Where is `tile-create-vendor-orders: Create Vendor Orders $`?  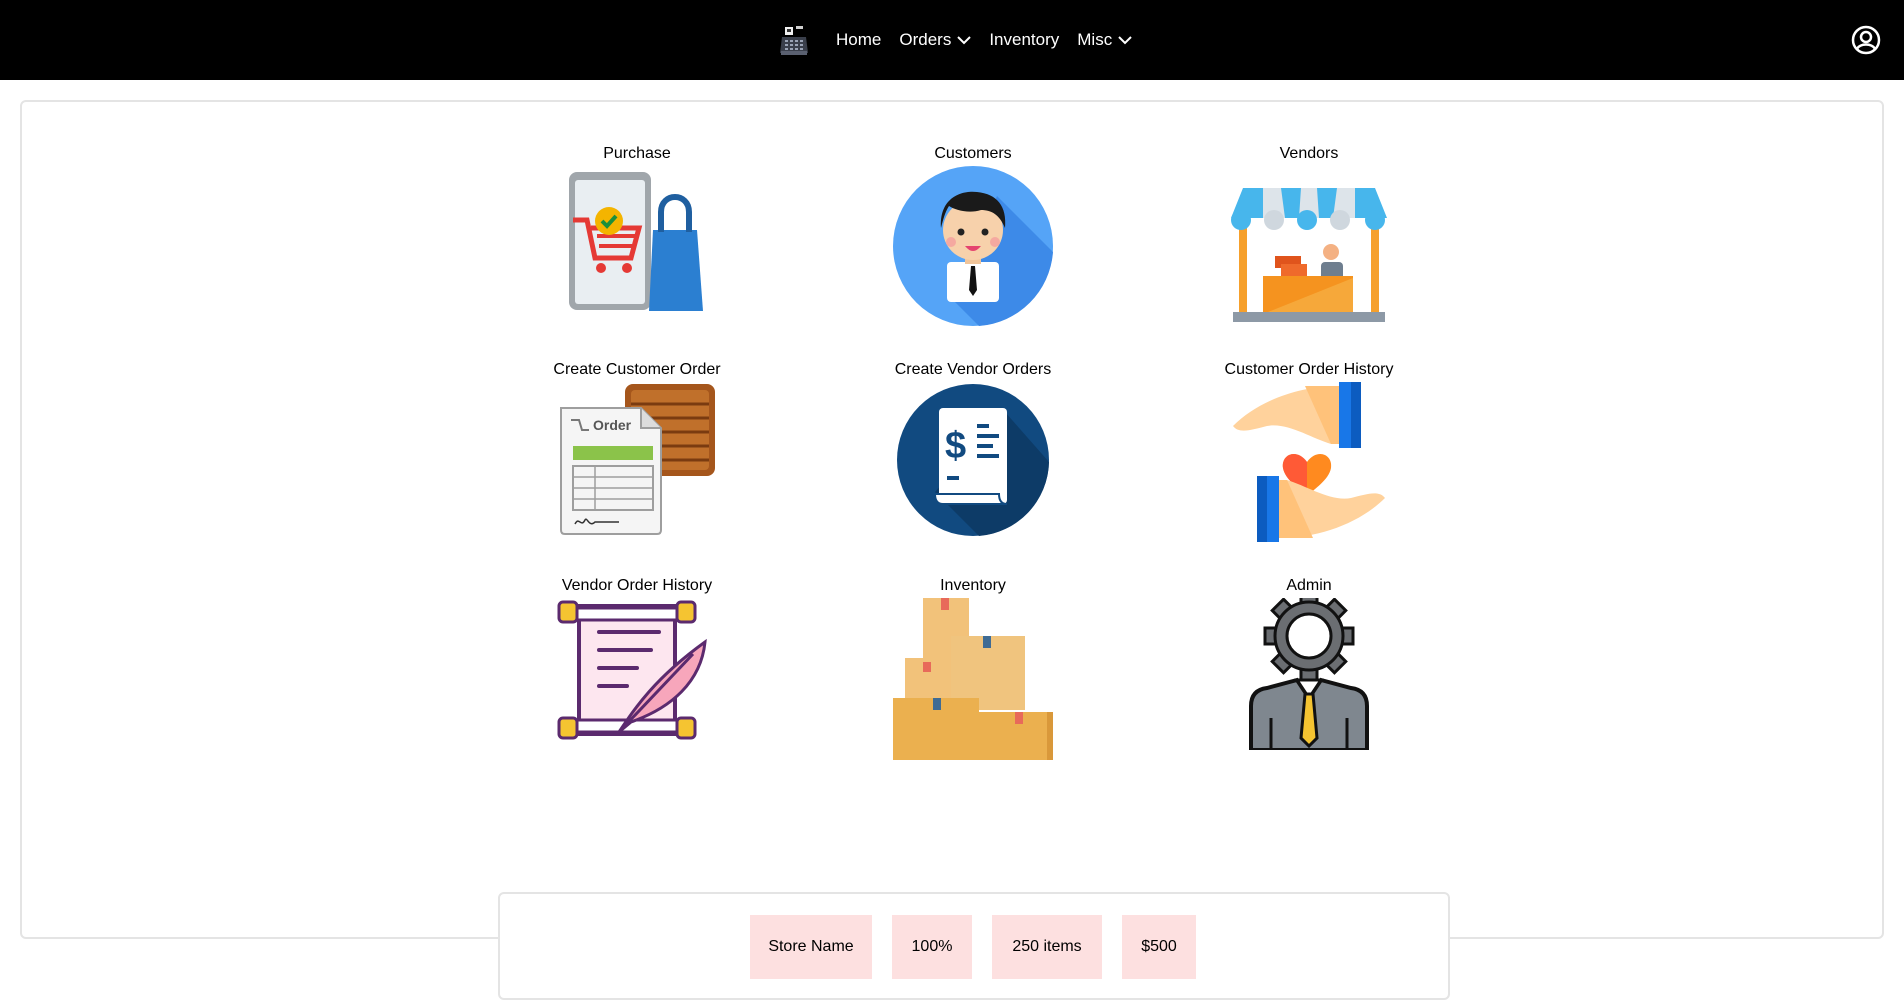 tile-create-vendor-orders: Create Vendor Orders $ is located at coordinates (973, 449).